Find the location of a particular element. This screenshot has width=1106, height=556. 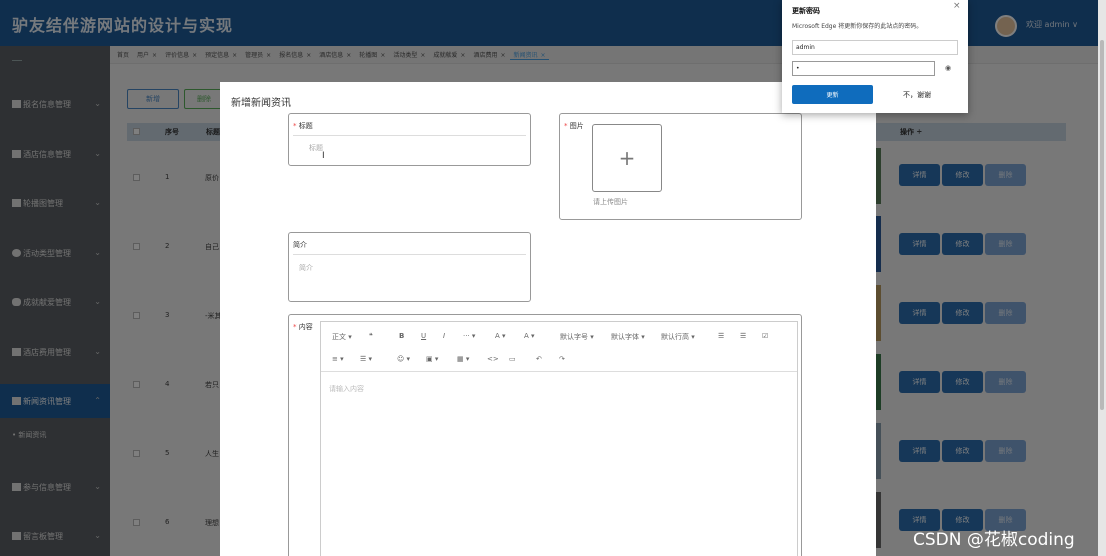

intro-label: 简介 is located at coordinates (300, 245).